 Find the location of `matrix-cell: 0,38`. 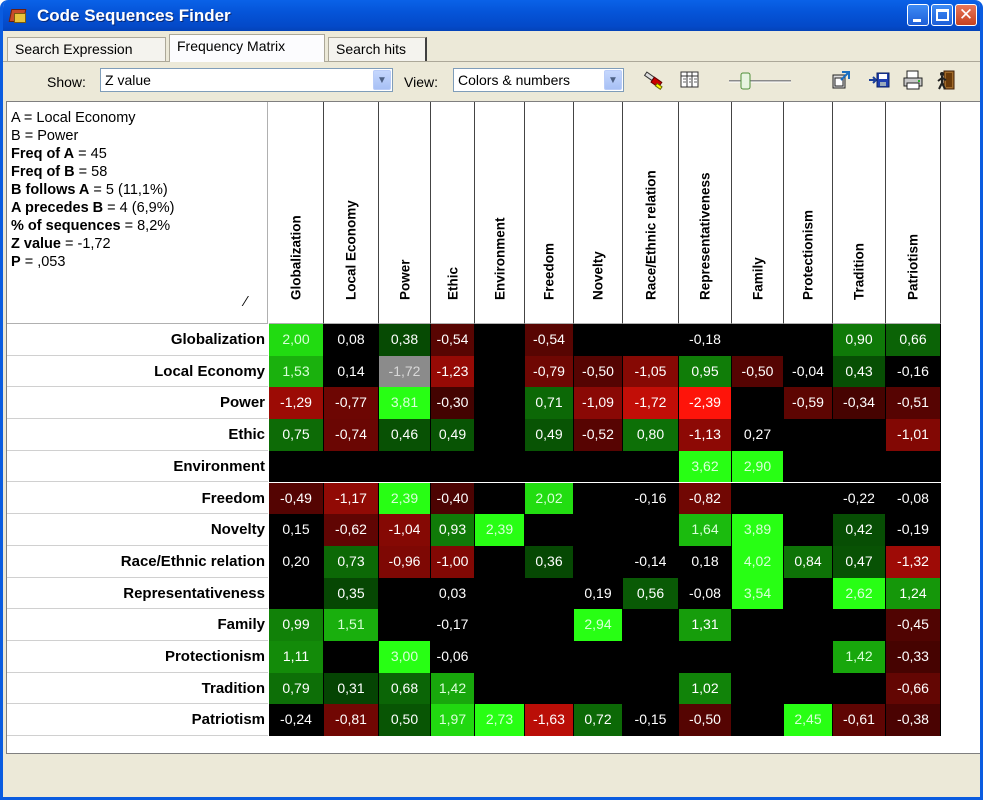

matrix-cell: 0,38 is located at coordinates (405, 340).